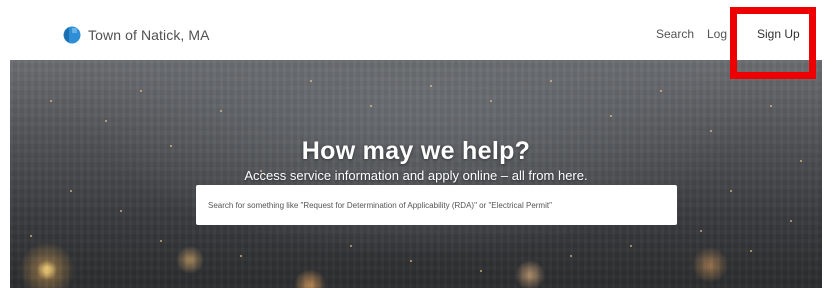  What do you see at coordinates (72, 35) in the screenshot?
I see `town-logo-icon` at bounding box center [72, 35].